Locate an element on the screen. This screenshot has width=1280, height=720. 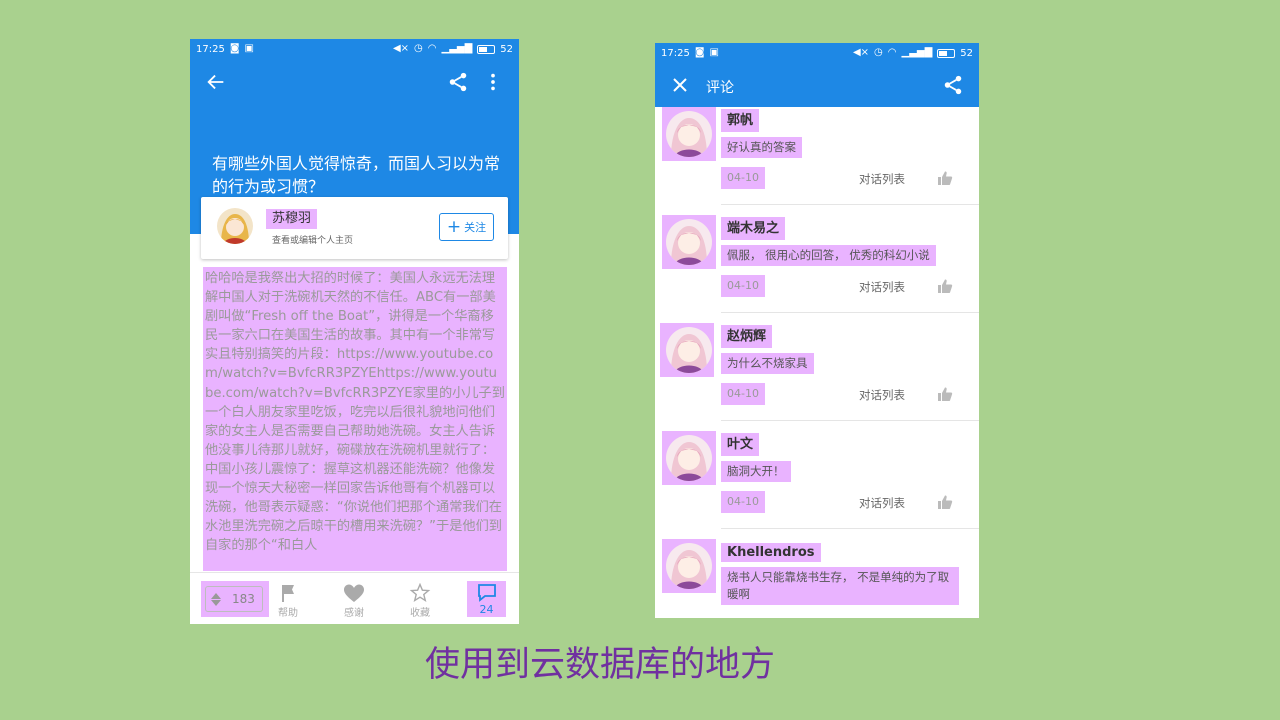
author-profile-hint: 查看或编辑个人主页 is located at coordinates (313, 241).